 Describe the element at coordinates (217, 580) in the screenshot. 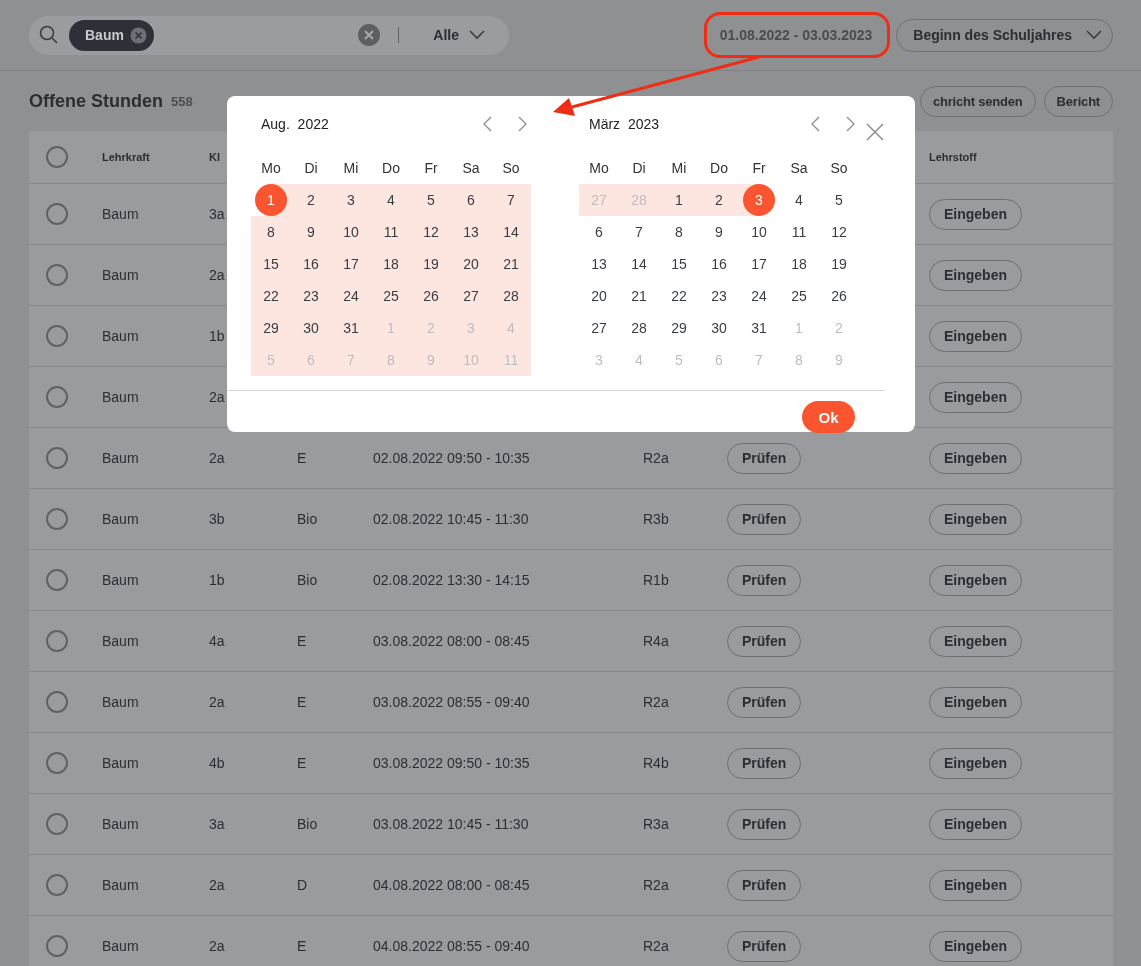

I see `table-cell-text: 1b` at that location.